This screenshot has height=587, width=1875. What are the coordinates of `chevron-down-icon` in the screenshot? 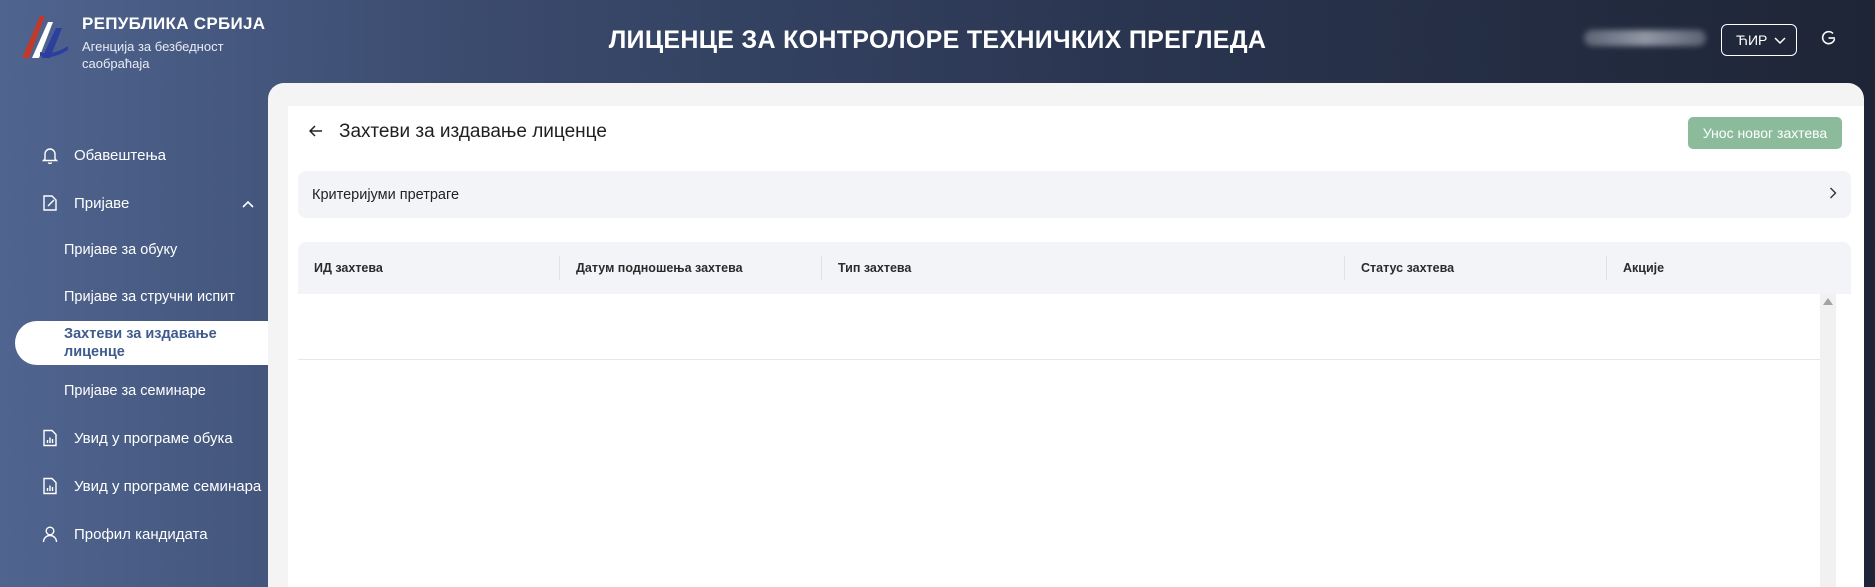 It's located at (1780, 40).